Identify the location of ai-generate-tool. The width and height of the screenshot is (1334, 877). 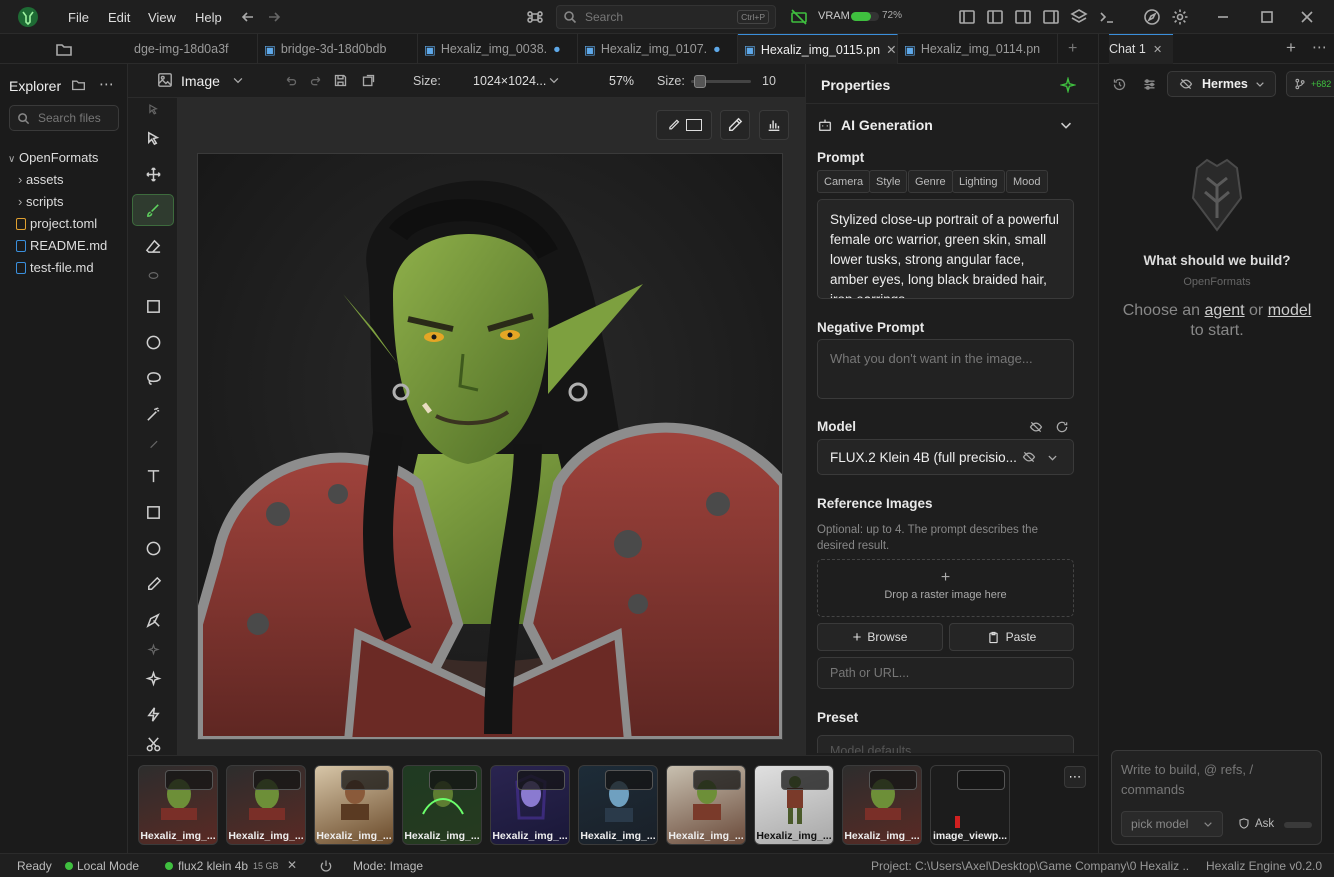
(153, 678).